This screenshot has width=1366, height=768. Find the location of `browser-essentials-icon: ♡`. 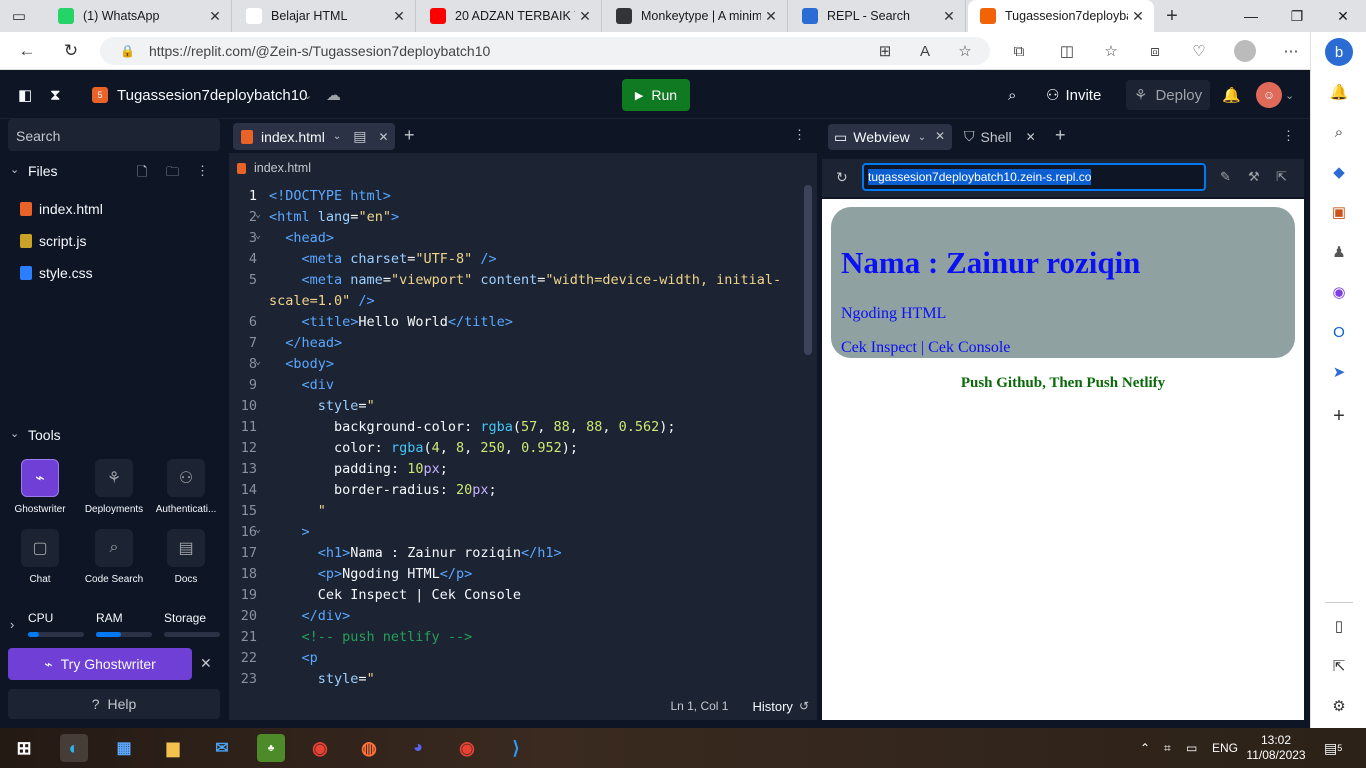

browser-essentials-icon: ♡ is located at coordinates (1199, 51).